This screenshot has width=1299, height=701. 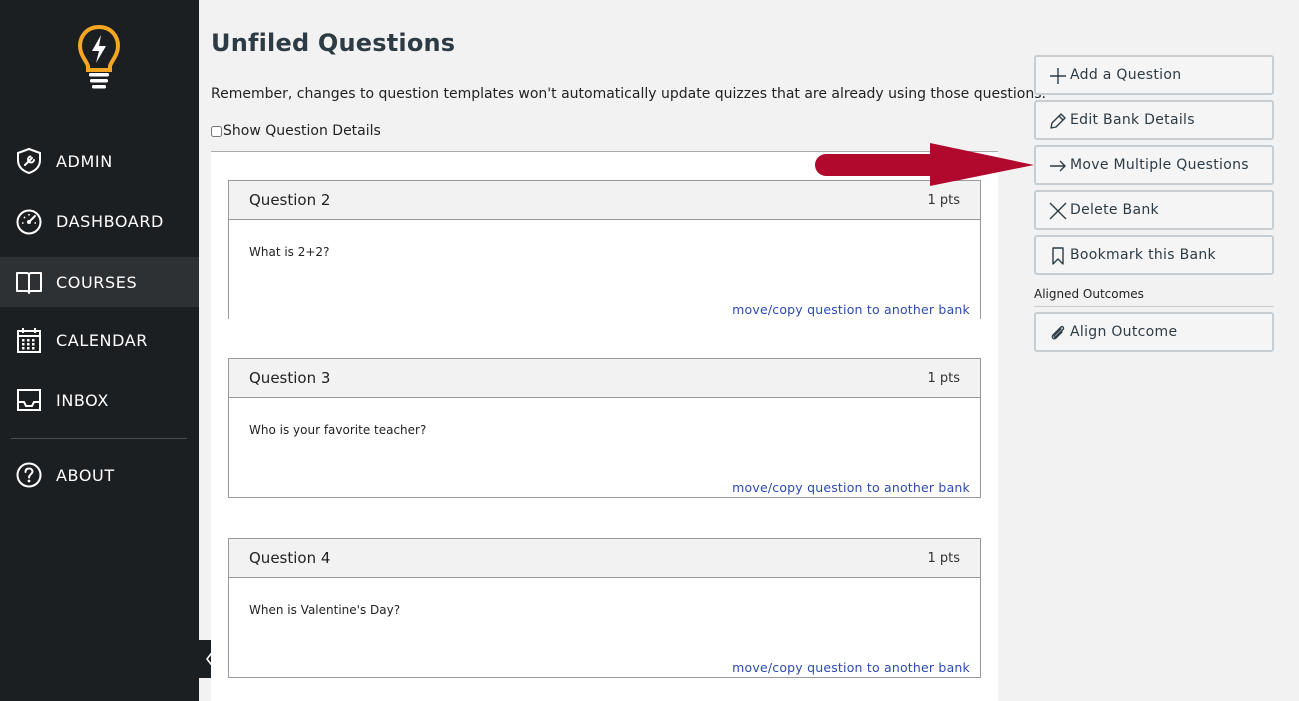 What do you see at coordinates (1154, 306) in the screenshot?
I see `aligned-outcomes-divider` at bounding box center [1154, 306].